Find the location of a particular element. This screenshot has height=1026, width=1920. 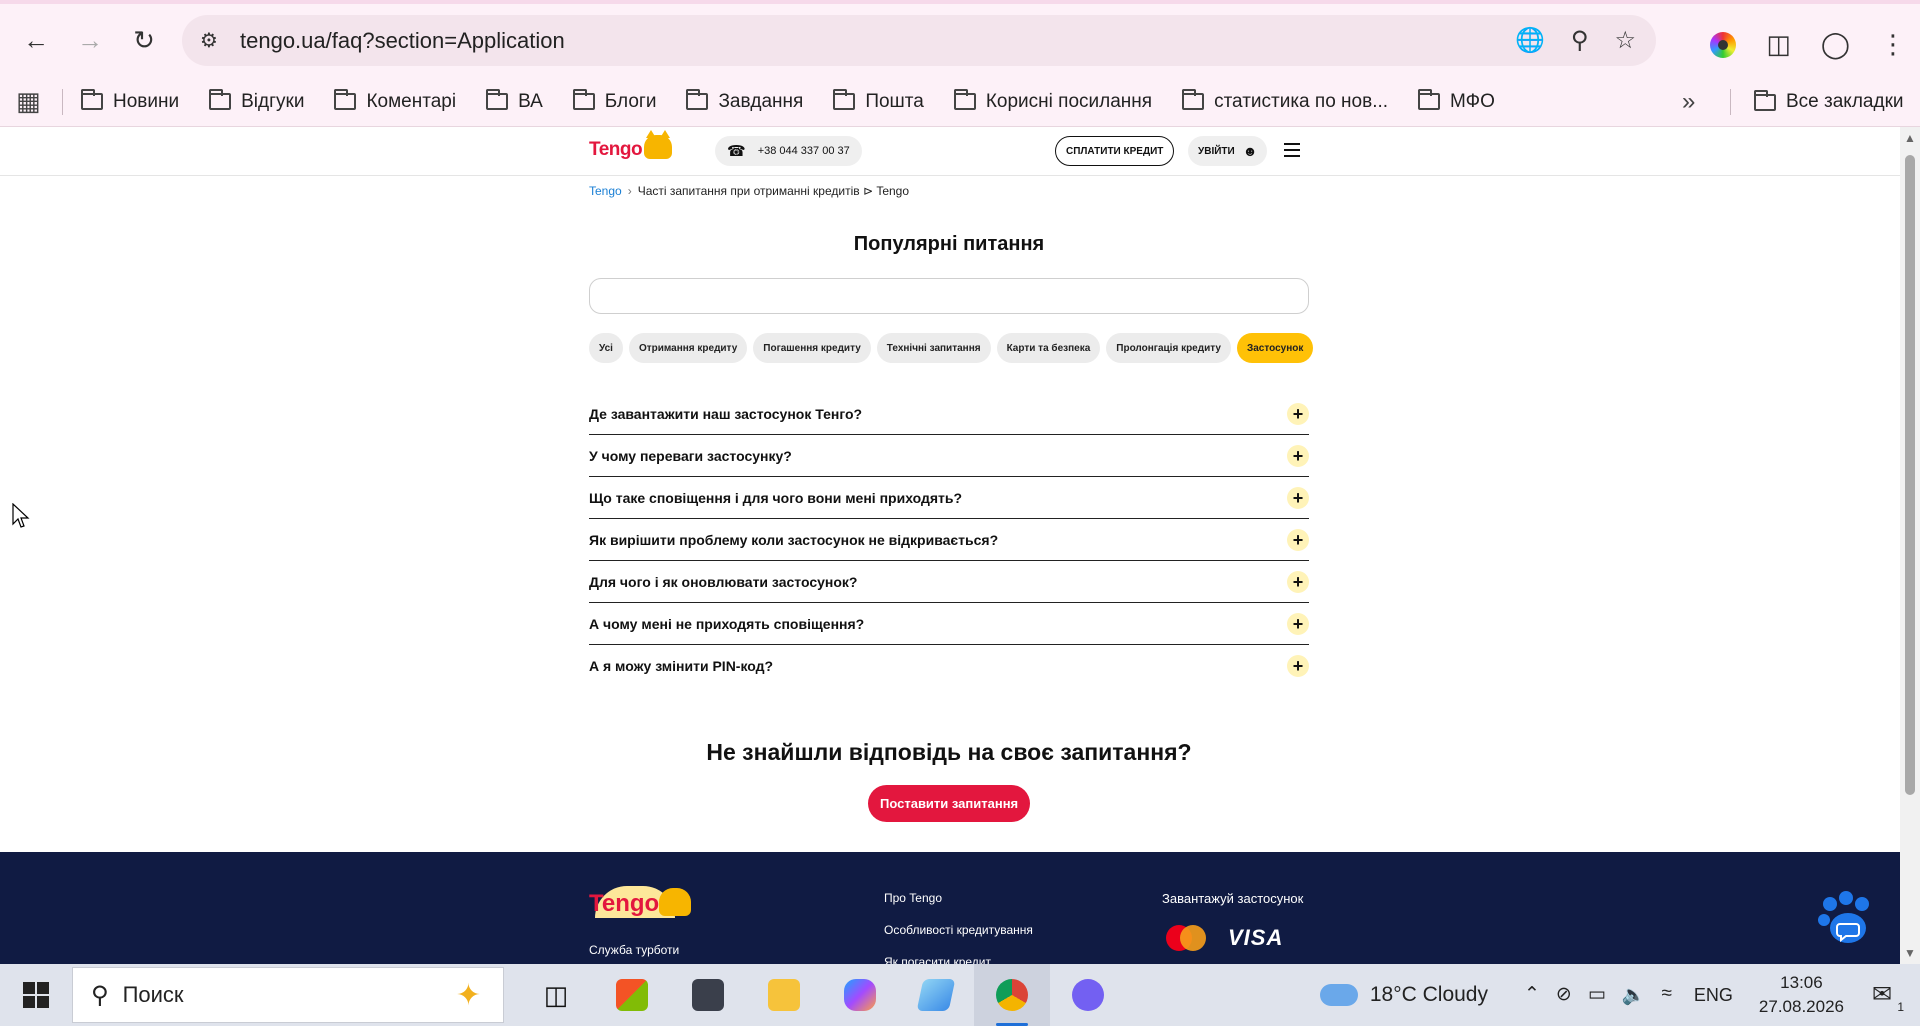

bookmark-folder: Пошта is located at coordinates (878, 101).